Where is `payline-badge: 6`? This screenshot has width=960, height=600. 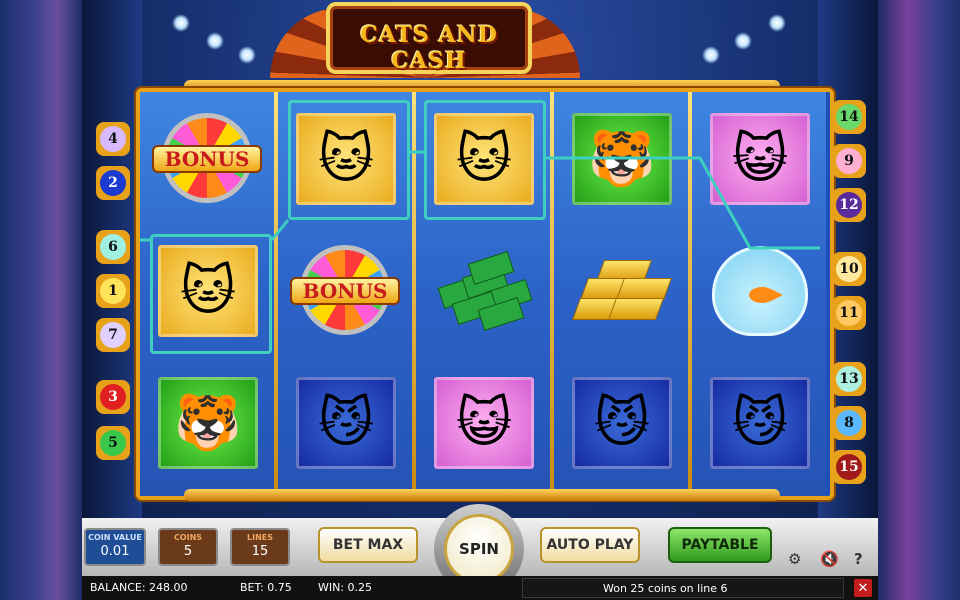
payline-badge: 6 is located at coordinates (113, 247).